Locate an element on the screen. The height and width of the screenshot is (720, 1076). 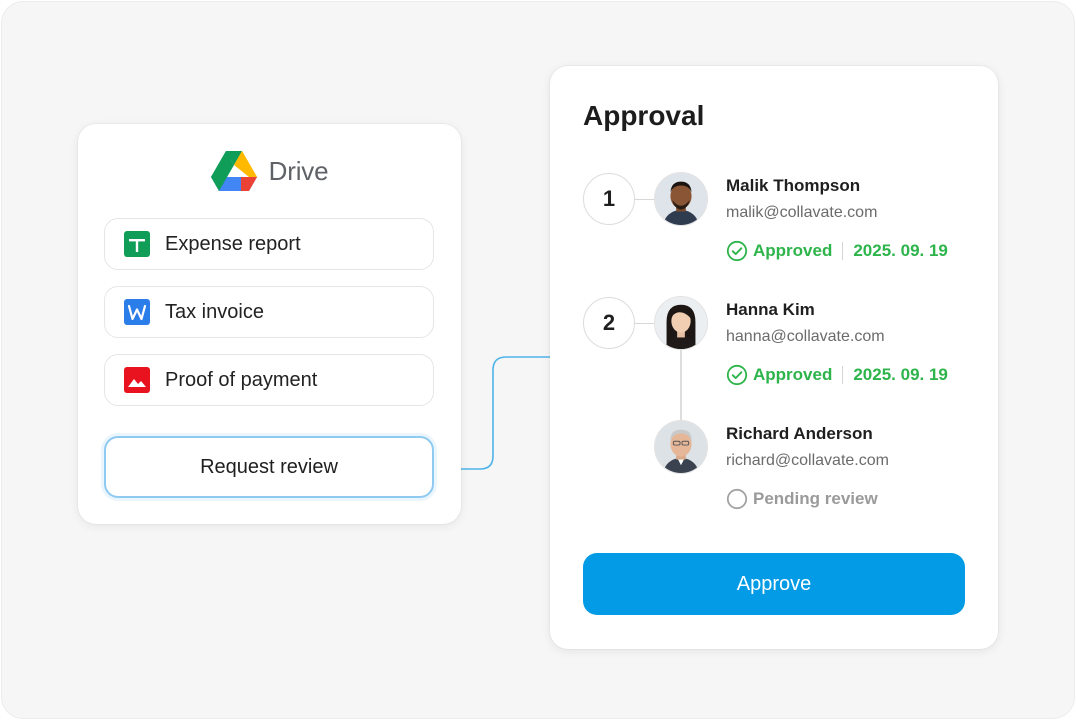
file-item-proof-of-payment: Proof of payment is located at coordinates (269, 380).